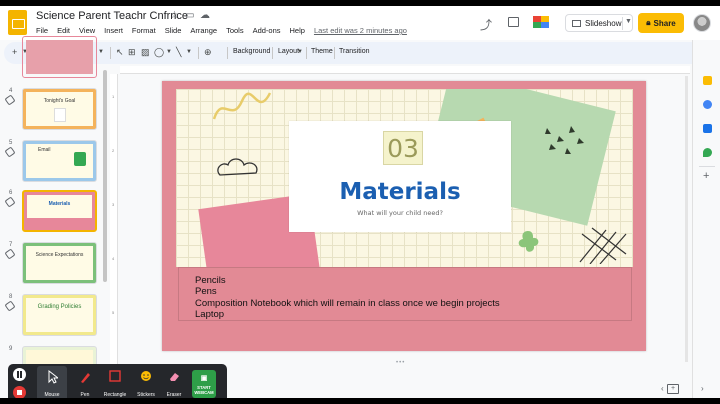 The image size is (720, 404). What do you see at coordinates (206, 291) in the screenshot?
I see `bullet-item: Pens` at bounding box center [206, 291].